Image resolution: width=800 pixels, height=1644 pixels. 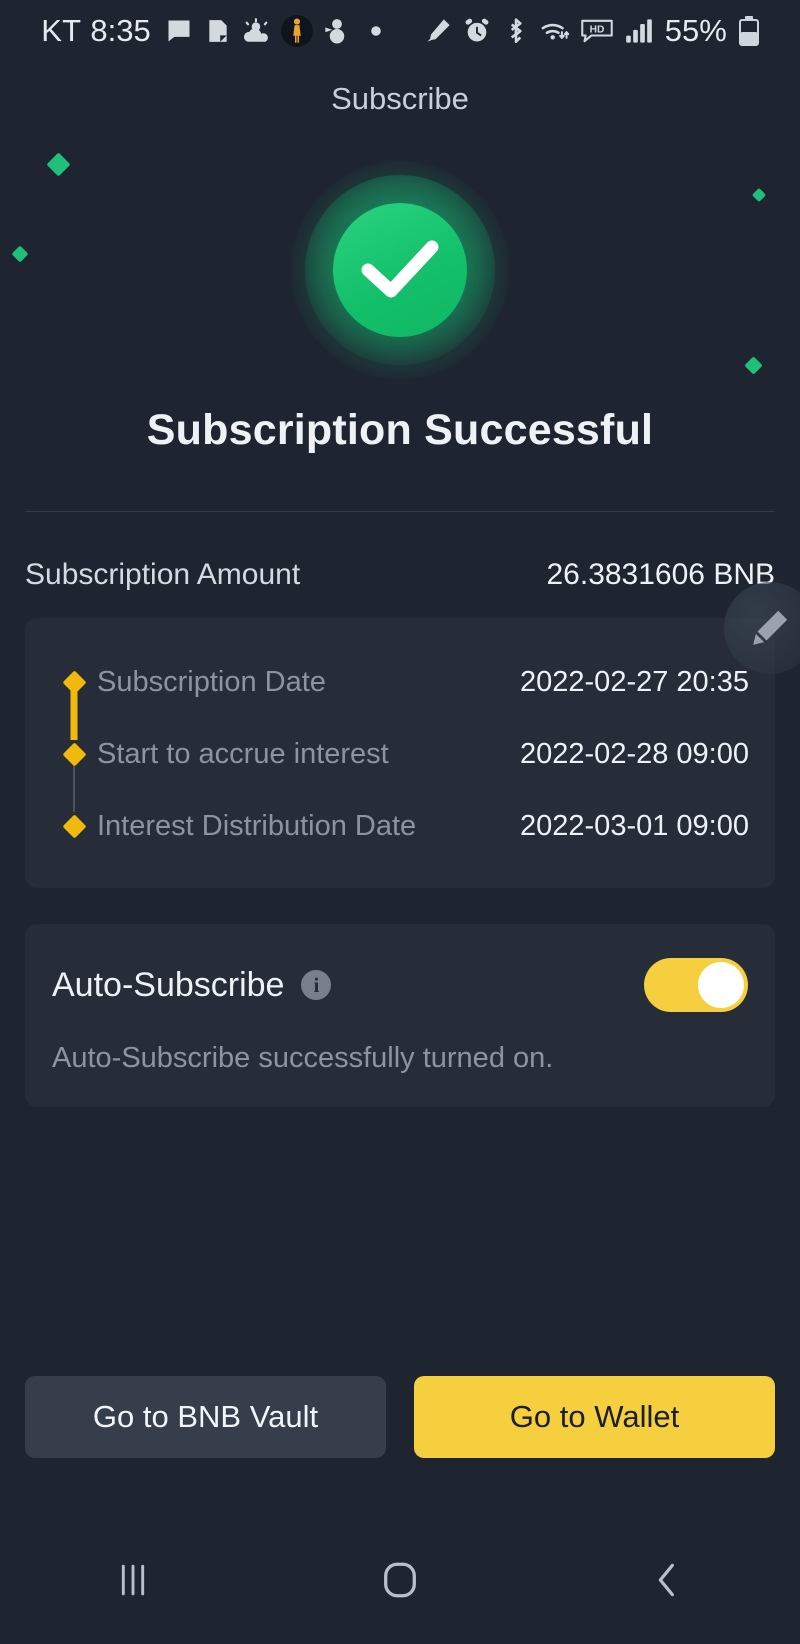 I want to click on section-divider, so click(x=400, y=511).